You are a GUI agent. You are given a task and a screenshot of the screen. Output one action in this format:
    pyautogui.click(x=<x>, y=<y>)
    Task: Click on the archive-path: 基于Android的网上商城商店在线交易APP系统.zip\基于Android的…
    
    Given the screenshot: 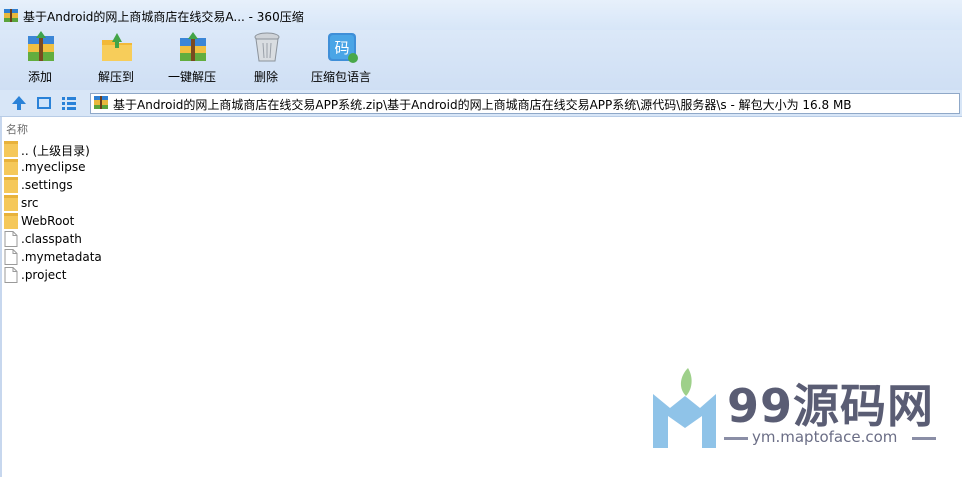 What is the action you would take?
    pyautogui.click(x=482, y=105)
    